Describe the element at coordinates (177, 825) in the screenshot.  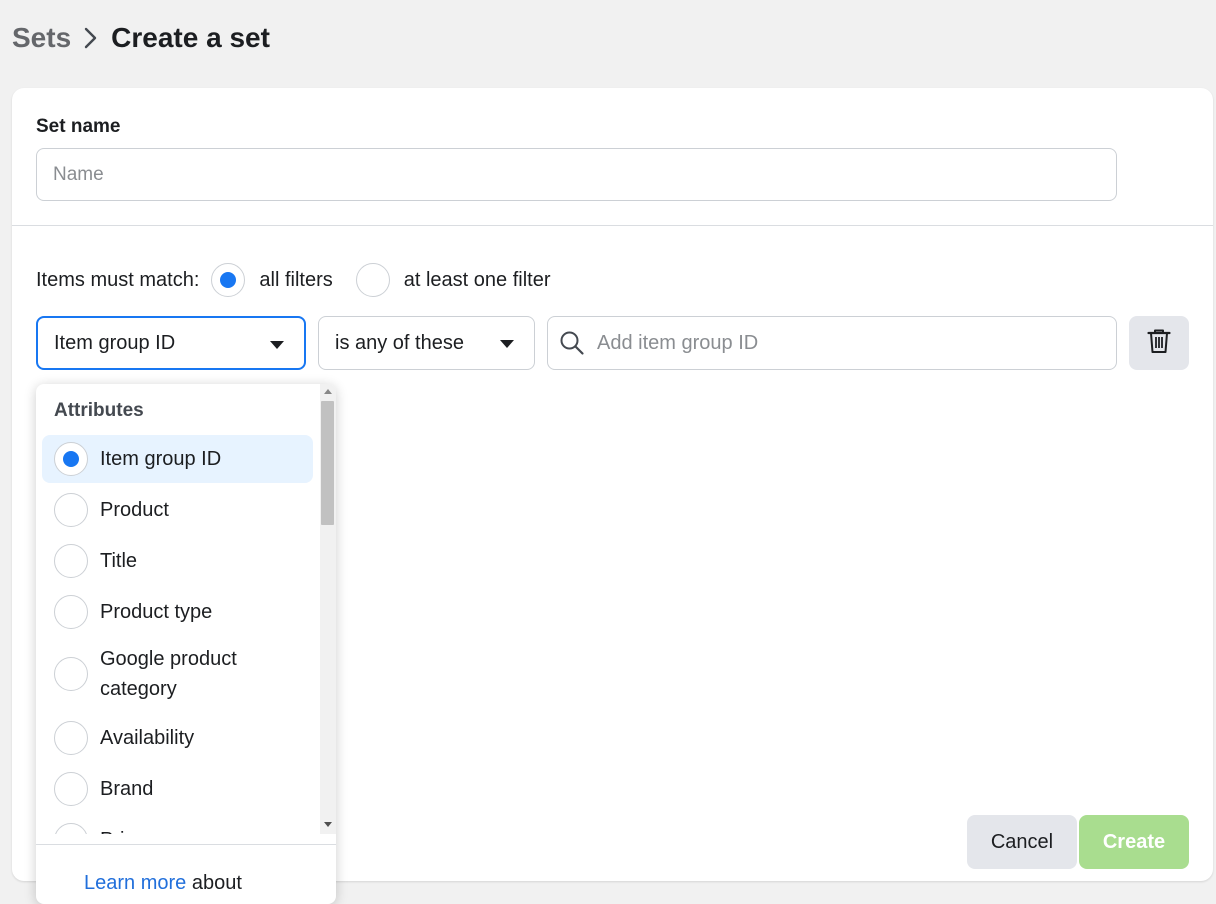
I see `attribute-option-price: Price` at that location.